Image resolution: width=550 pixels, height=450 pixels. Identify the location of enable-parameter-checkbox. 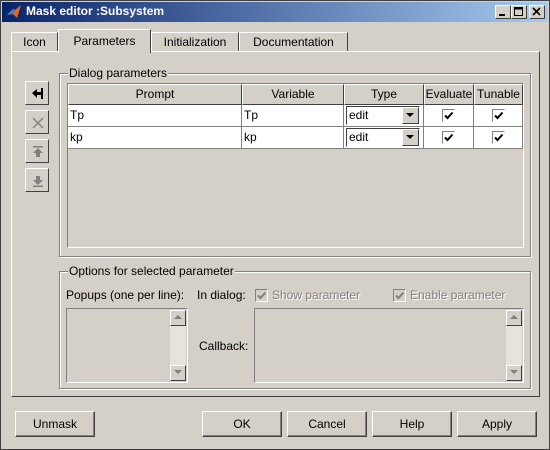
(399, 295).